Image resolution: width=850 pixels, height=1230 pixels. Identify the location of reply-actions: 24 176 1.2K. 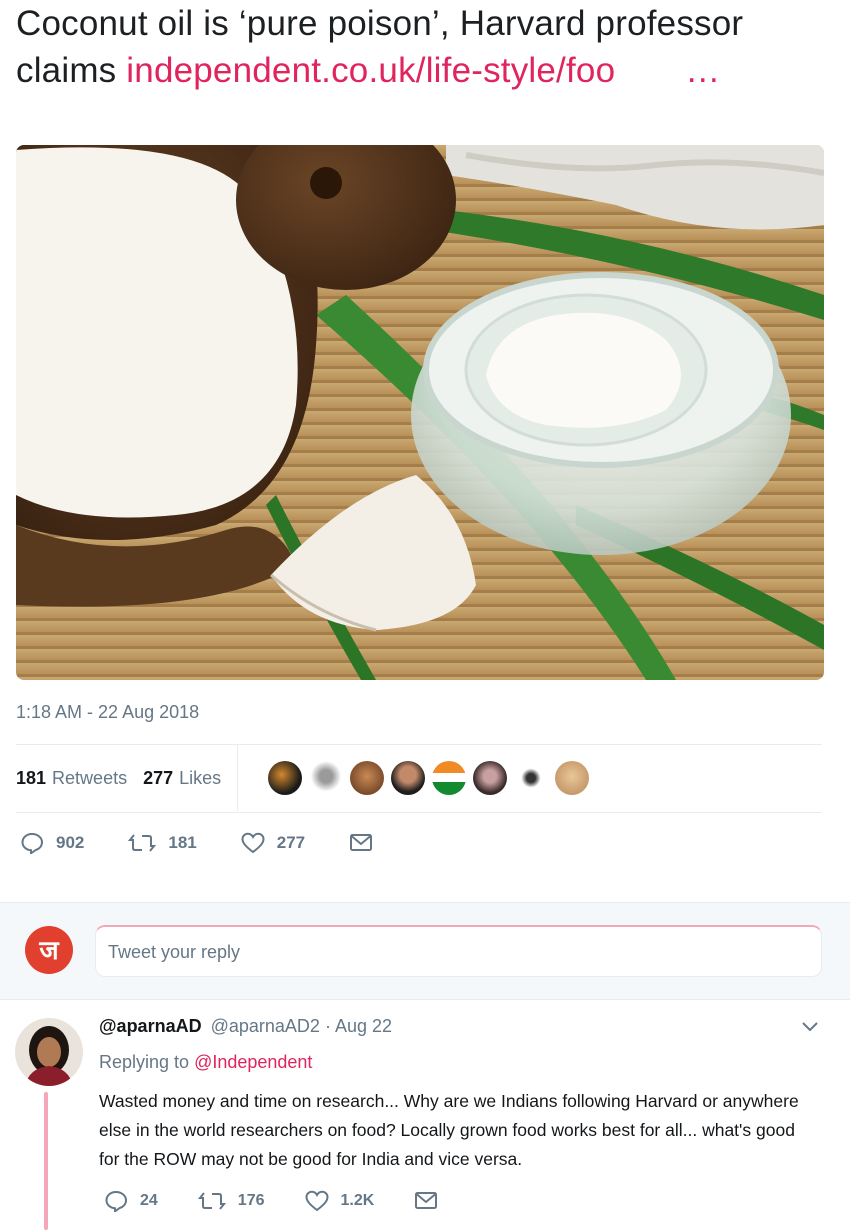
(297, 1201).